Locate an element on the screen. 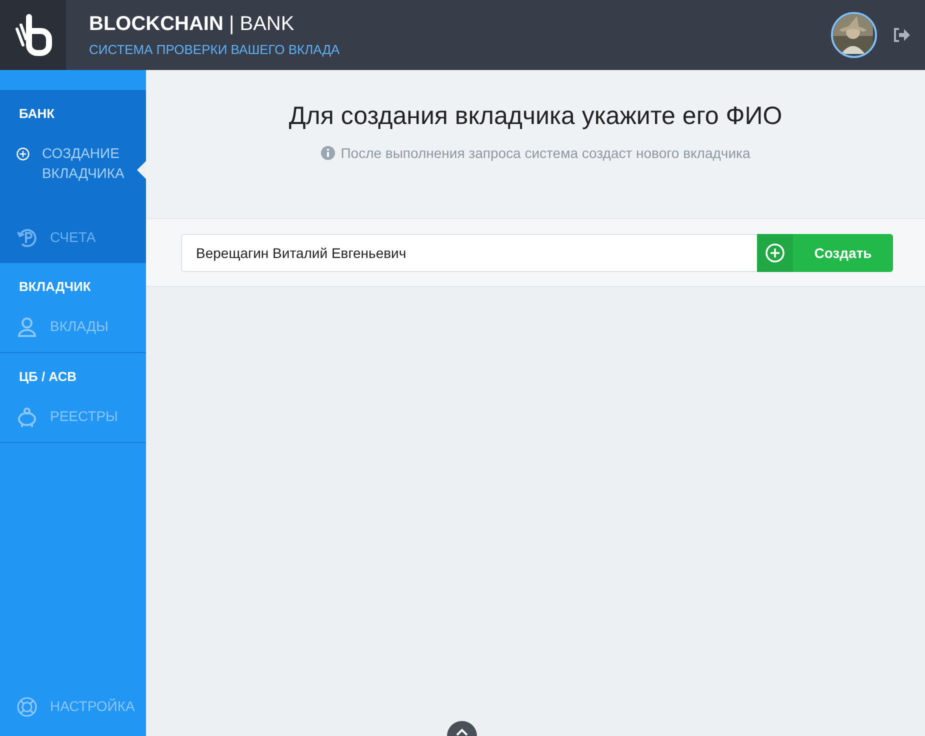 This screenshot has height=736, width=925. section-title: ВКЛАДЧИК is located at coordinates (55, 287).